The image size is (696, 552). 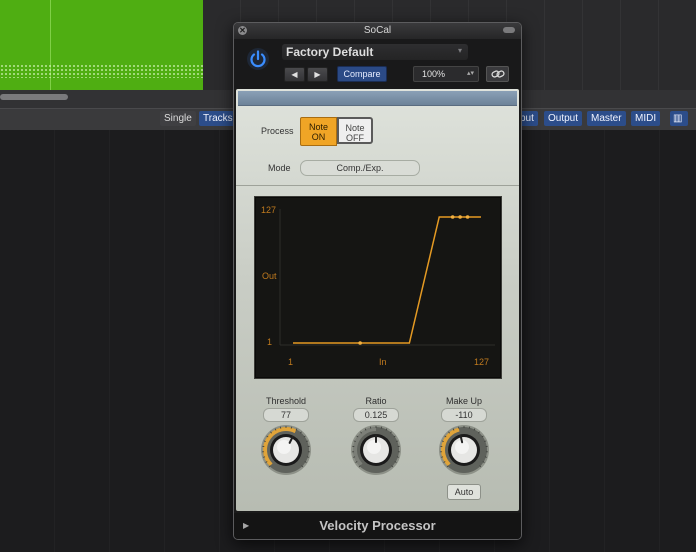 What do you see at coordinates (317, 74) in the screenshot?
I see `next-preset-button: ▶` at bounding box center [317, 74].